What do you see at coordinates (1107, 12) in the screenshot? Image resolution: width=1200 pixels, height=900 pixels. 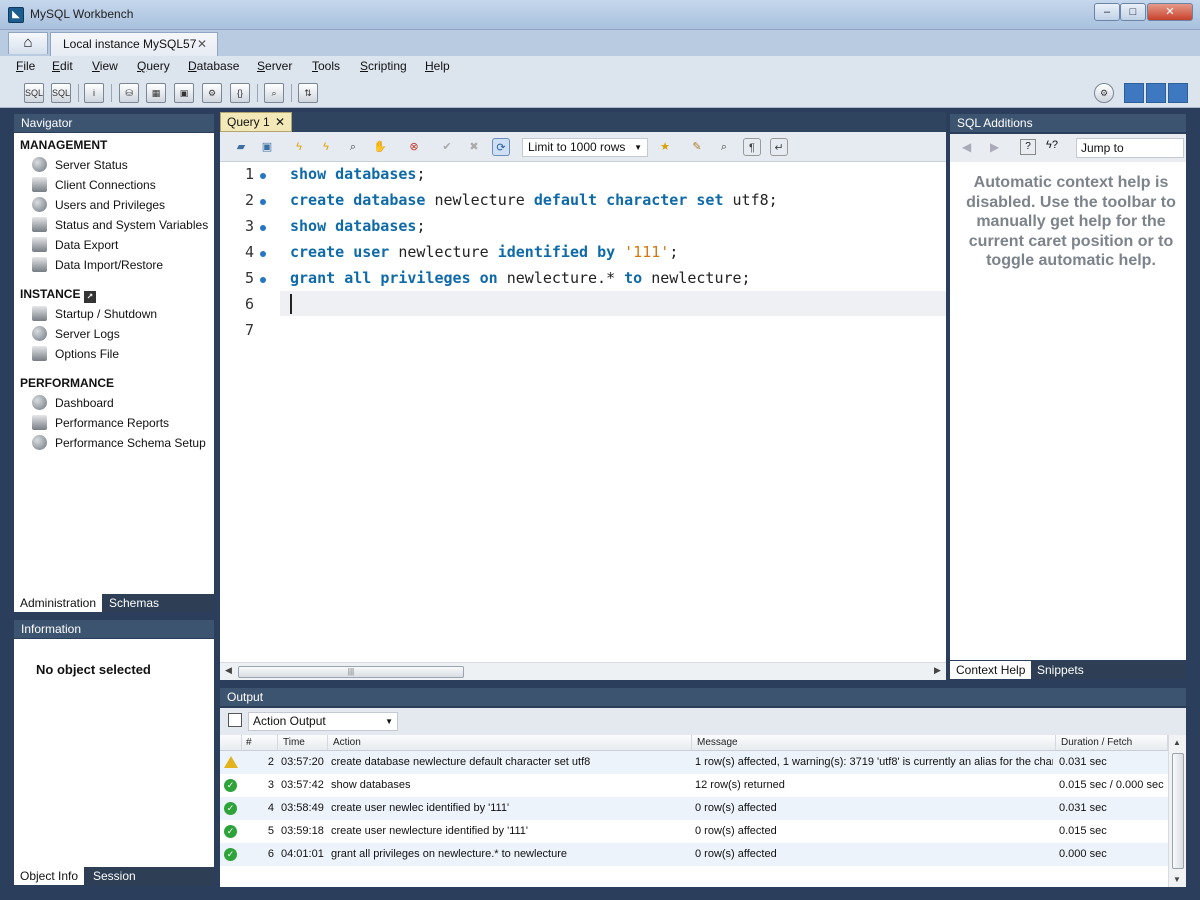 I see `minimize-button: –` at bounding box center [1107, 12].